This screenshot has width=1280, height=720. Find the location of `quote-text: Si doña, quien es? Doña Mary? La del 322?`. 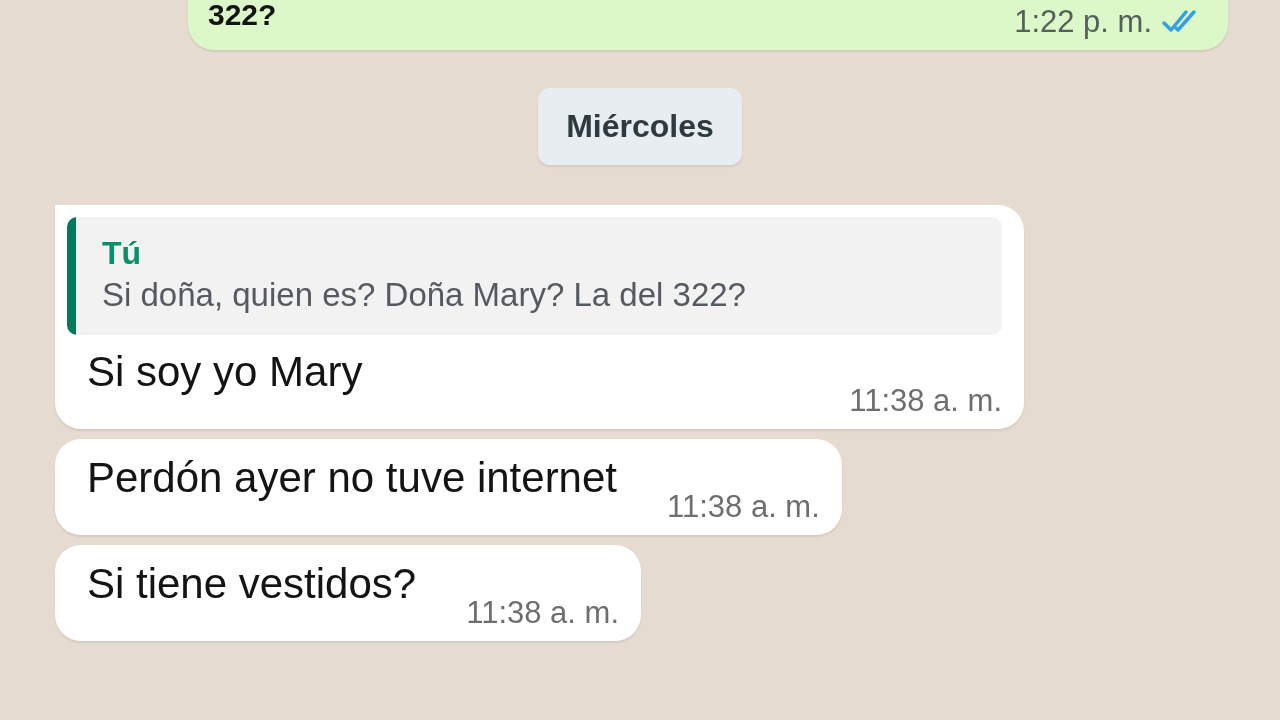

quote-text: Si doña, quien es? Doña Mary? La del 322? is located at coordinates (424, 295).